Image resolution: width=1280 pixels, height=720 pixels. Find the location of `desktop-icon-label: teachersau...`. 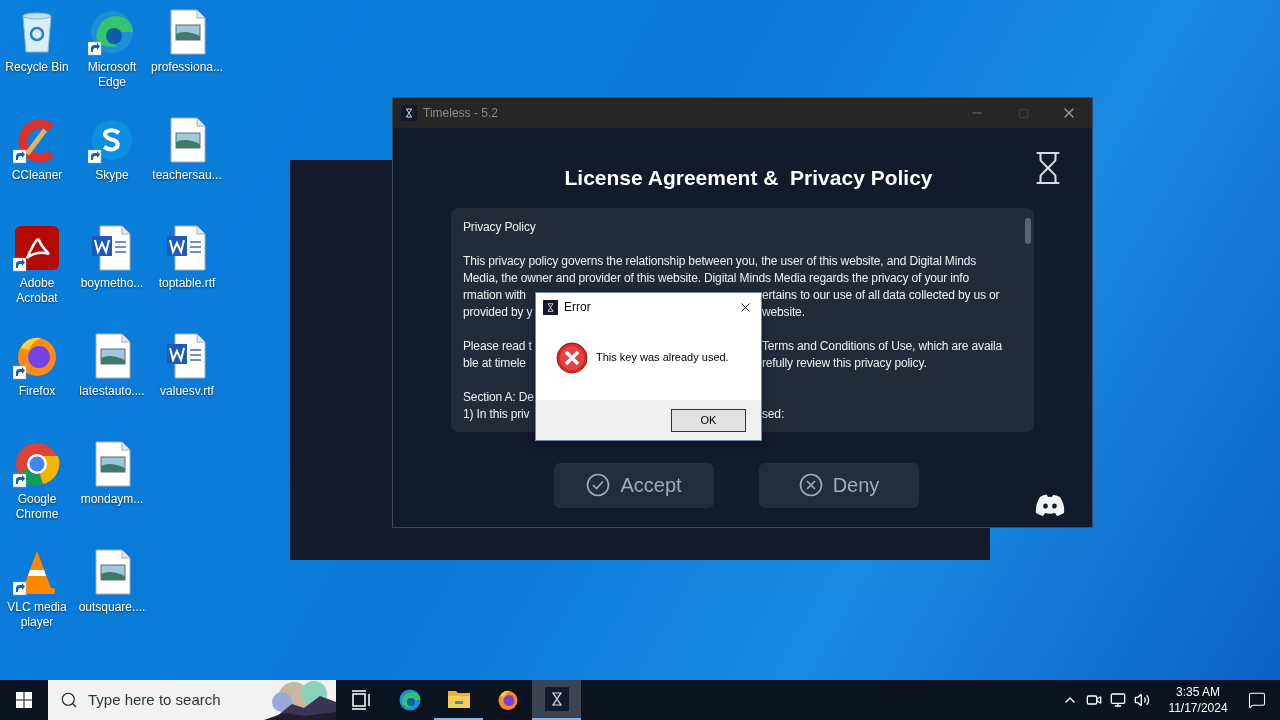

desktop-icon-label: teachersau... is located at coordinates (187, 175).